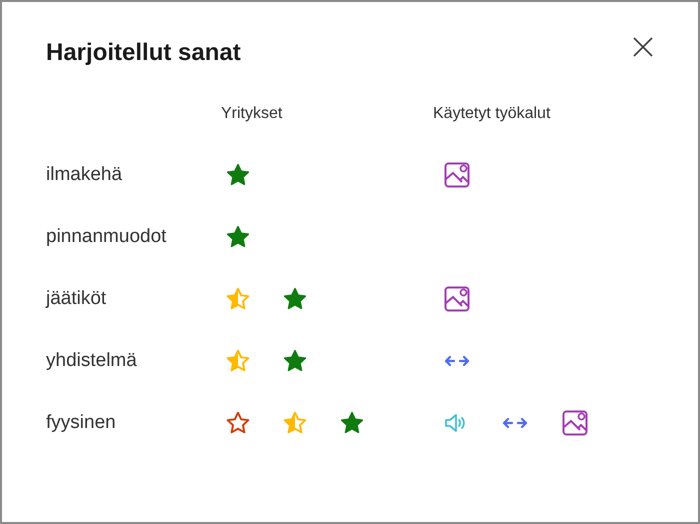  I want to click on word-label: jäätiköt, so click(77, 299).